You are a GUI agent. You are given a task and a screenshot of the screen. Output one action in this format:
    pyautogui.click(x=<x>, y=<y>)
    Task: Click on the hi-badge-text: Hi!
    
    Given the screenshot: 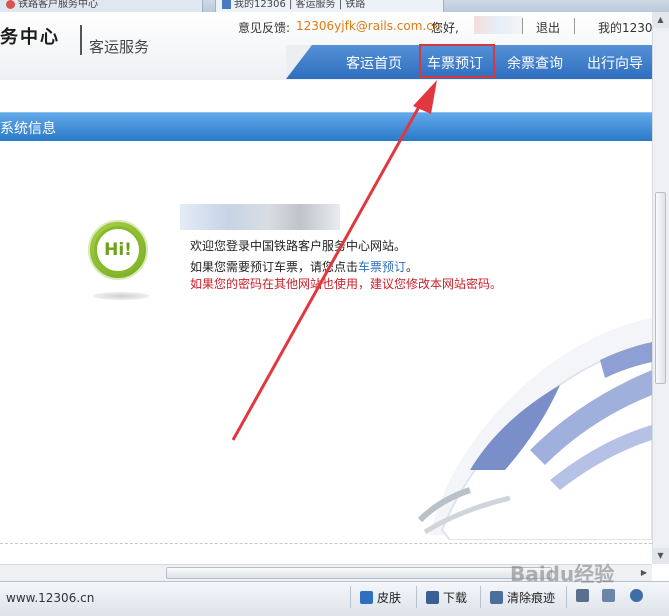 What is the action you would take?
    pyautogui.click(x=118, y=250)
    